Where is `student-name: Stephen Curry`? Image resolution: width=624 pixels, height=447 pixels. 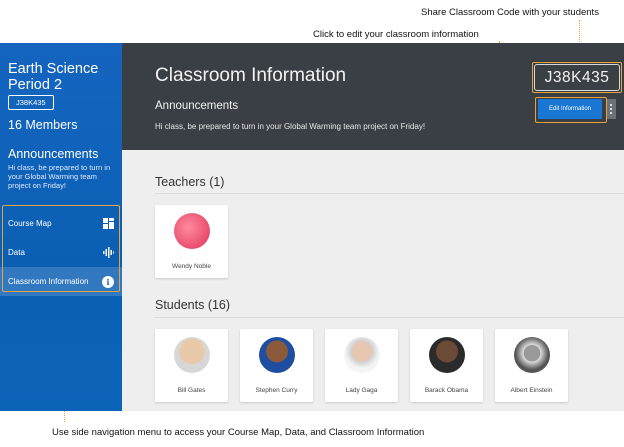 student-name: Stephen Curry is located at coordinates (276, 390).